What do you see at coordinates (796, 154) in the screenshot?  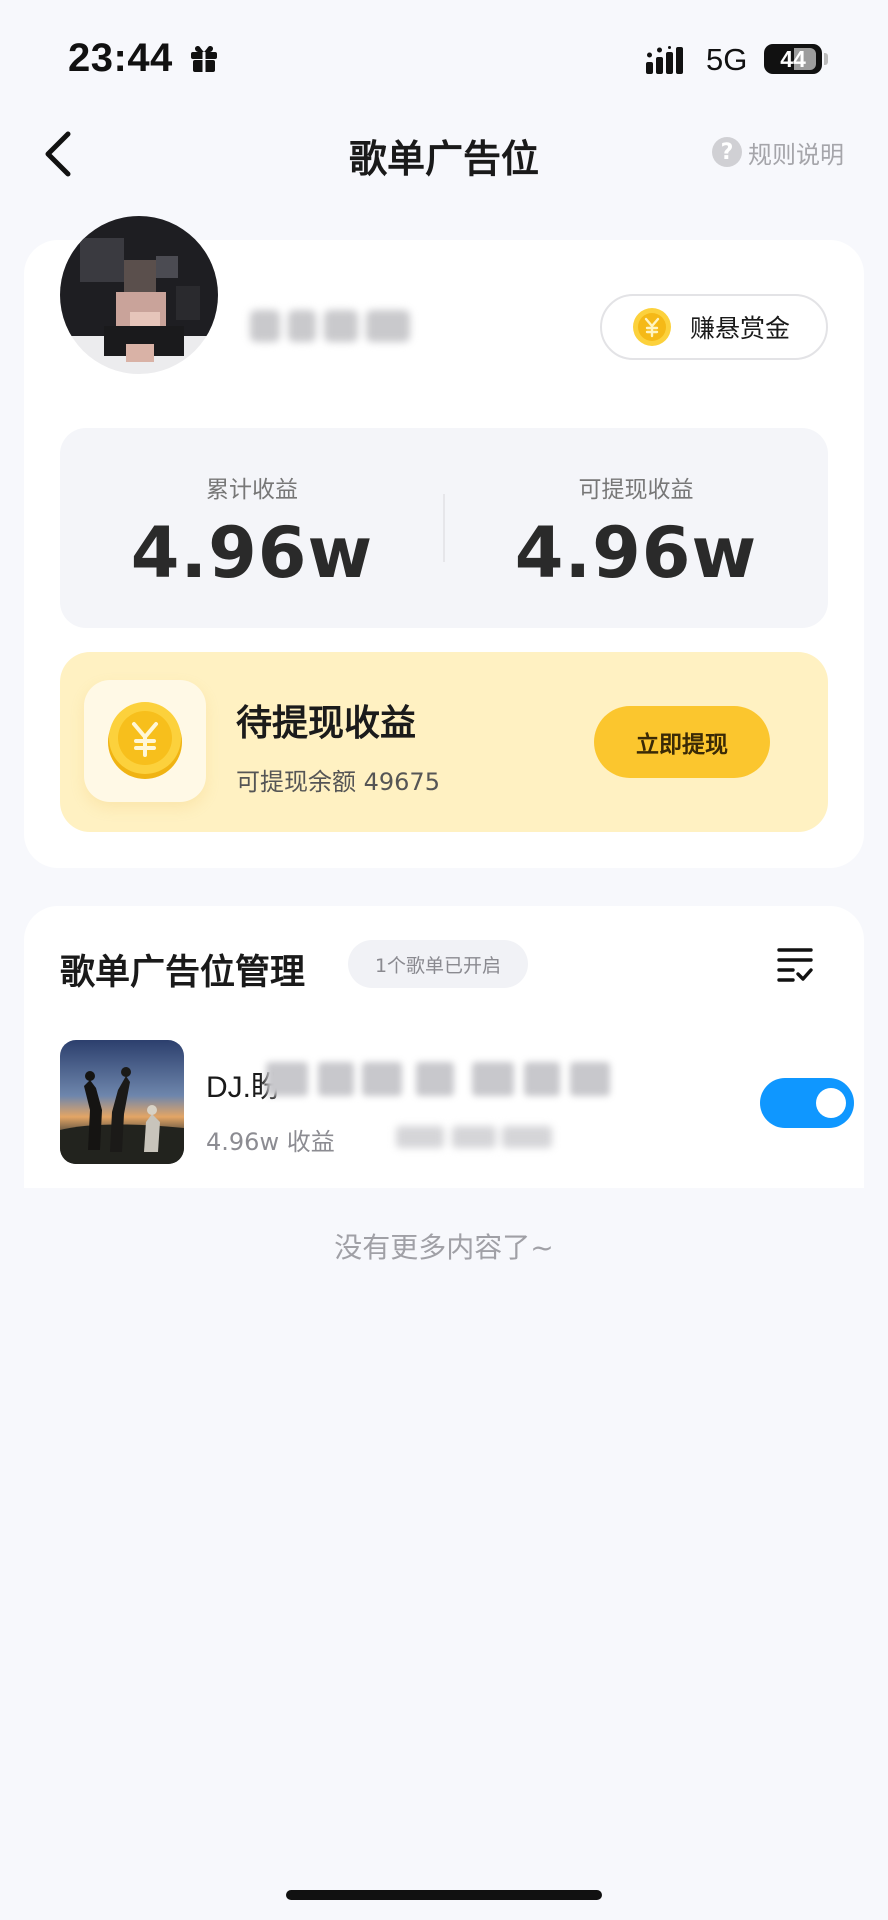 I see `rules-label: 规则说明` at bounding box center [796, 154].